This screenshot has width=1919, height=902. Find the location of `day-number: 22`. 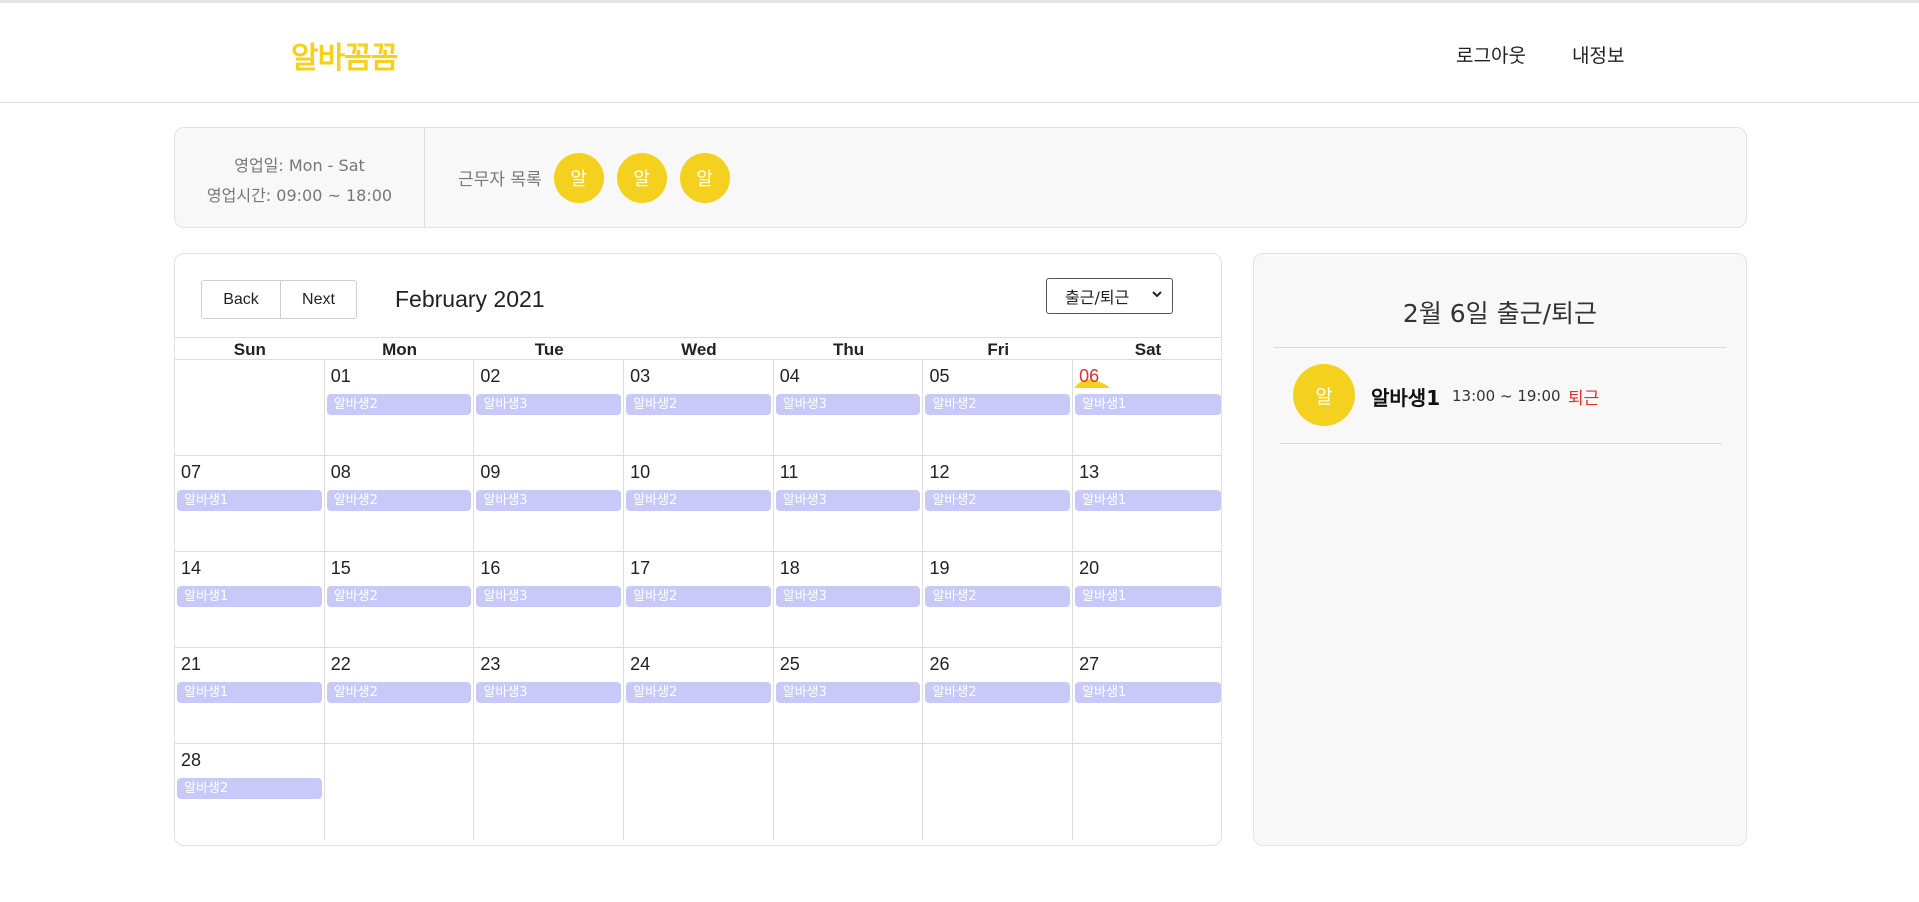

day-number: 22 is located at coordinates (340, 664).